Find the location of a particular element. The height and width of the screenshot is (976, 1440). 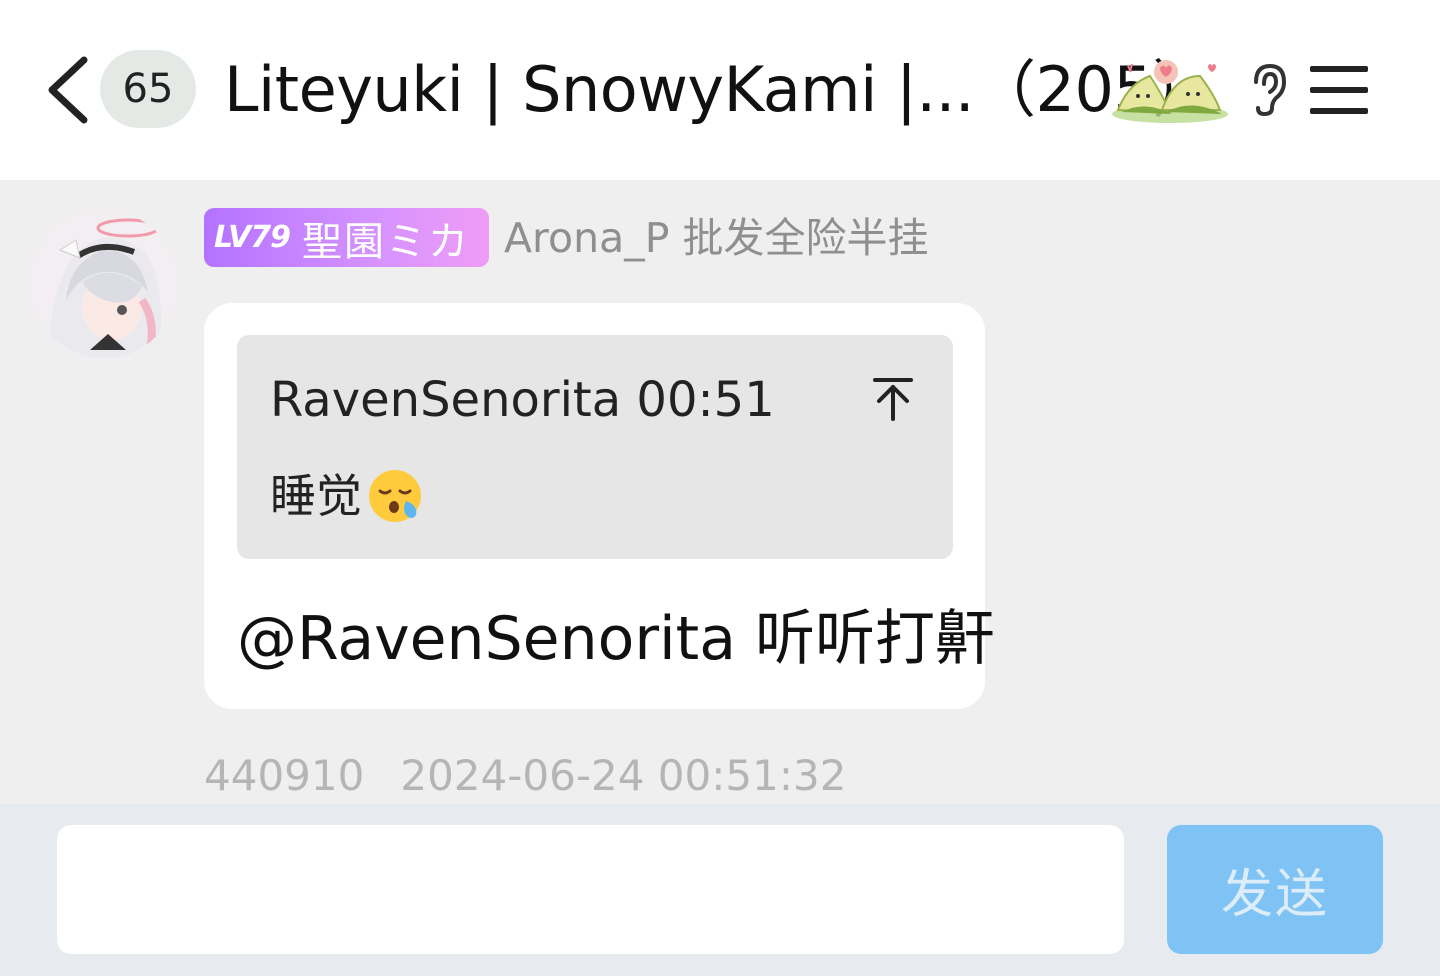

back-button is located at coordinates (70, 90).